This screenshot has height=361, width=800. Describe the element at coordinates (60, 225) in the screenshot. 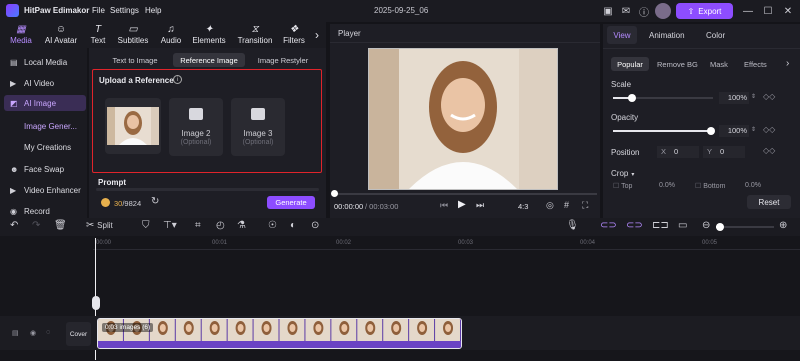

I see `delete-icon: 🗑` at that location.